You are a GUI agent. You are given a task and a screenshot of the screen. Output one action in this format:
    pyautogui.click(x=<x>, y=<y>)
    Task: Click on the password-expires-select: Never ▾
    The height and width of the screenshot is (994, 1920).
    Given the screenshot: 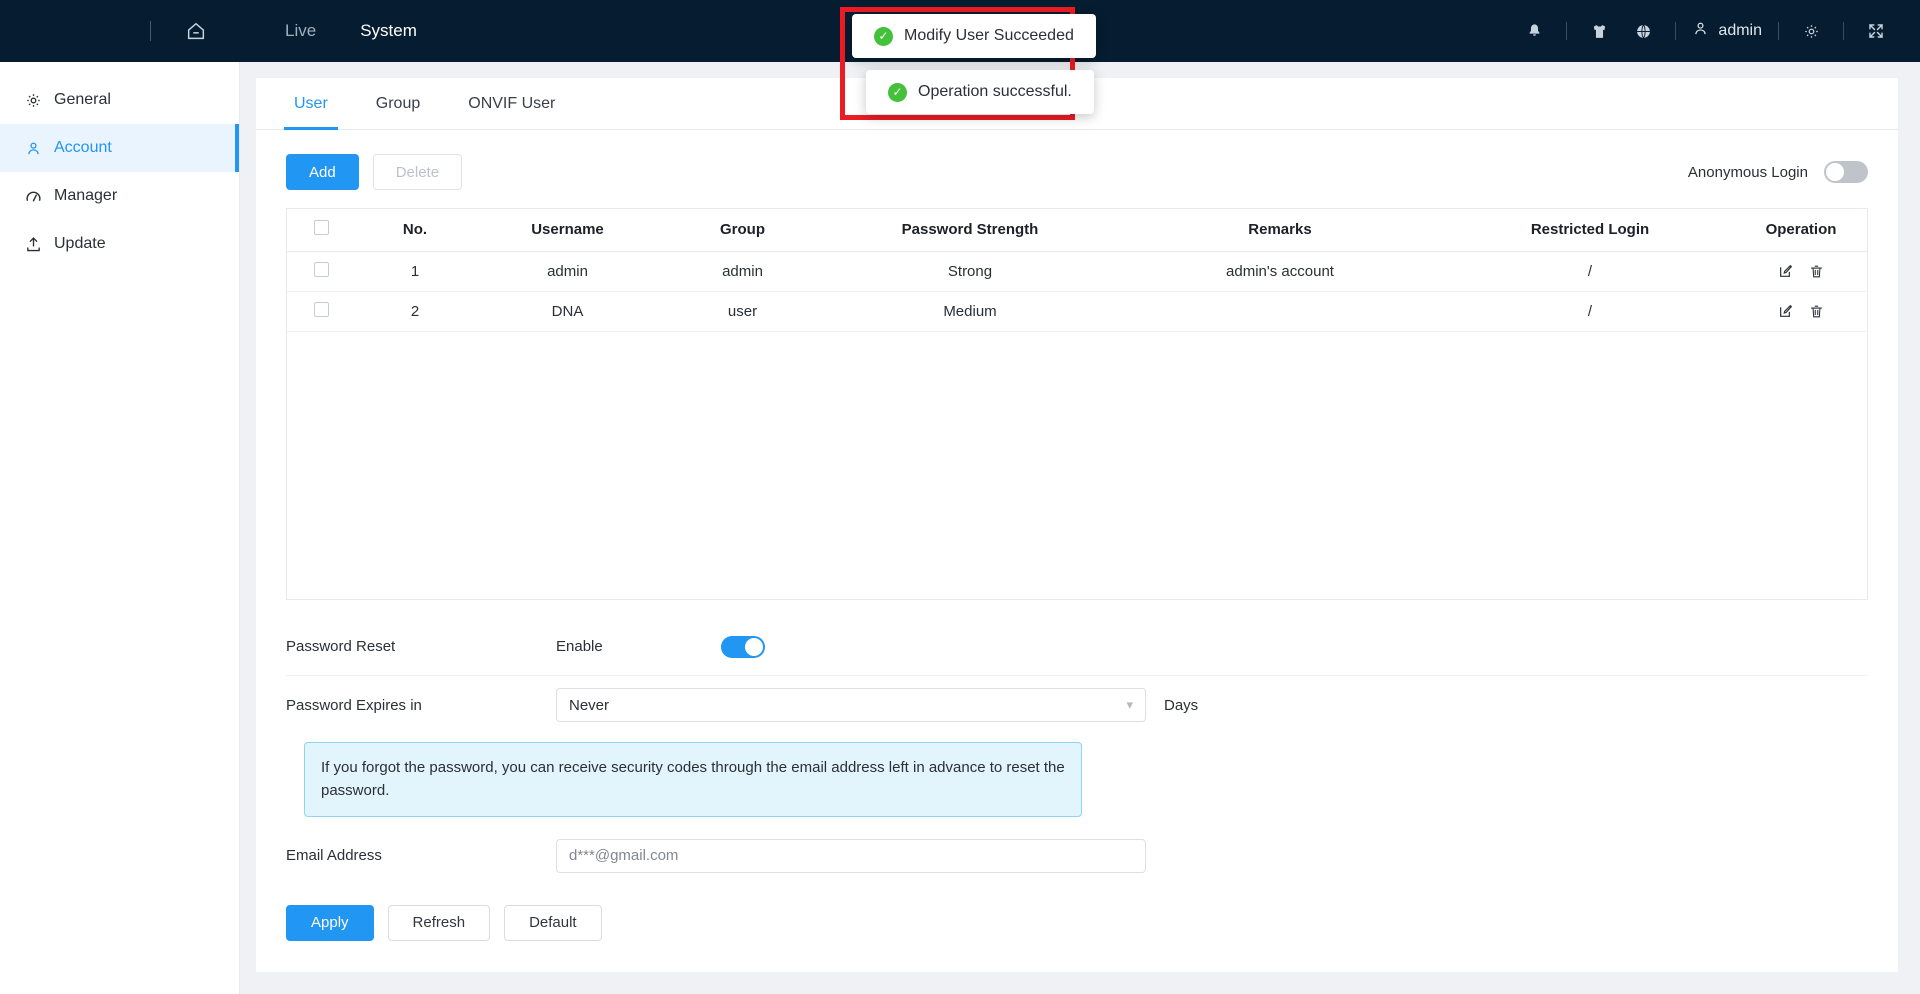 What is the action you would take?
    pyautogui.click(x=851, y=705)
    